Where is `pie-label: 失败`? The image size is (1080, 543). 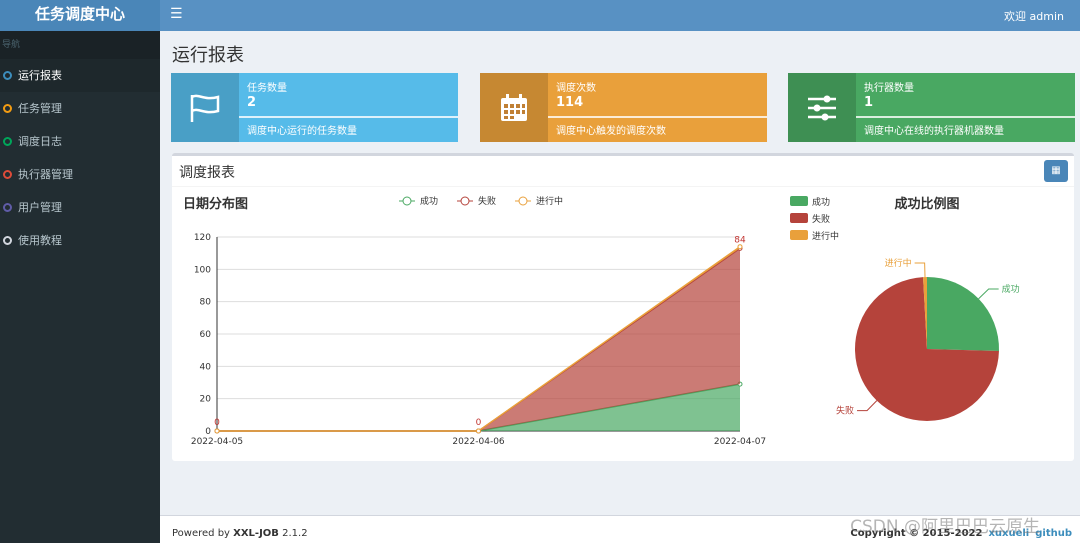 pie-label: 失败 is located at coordinates (845, 411).